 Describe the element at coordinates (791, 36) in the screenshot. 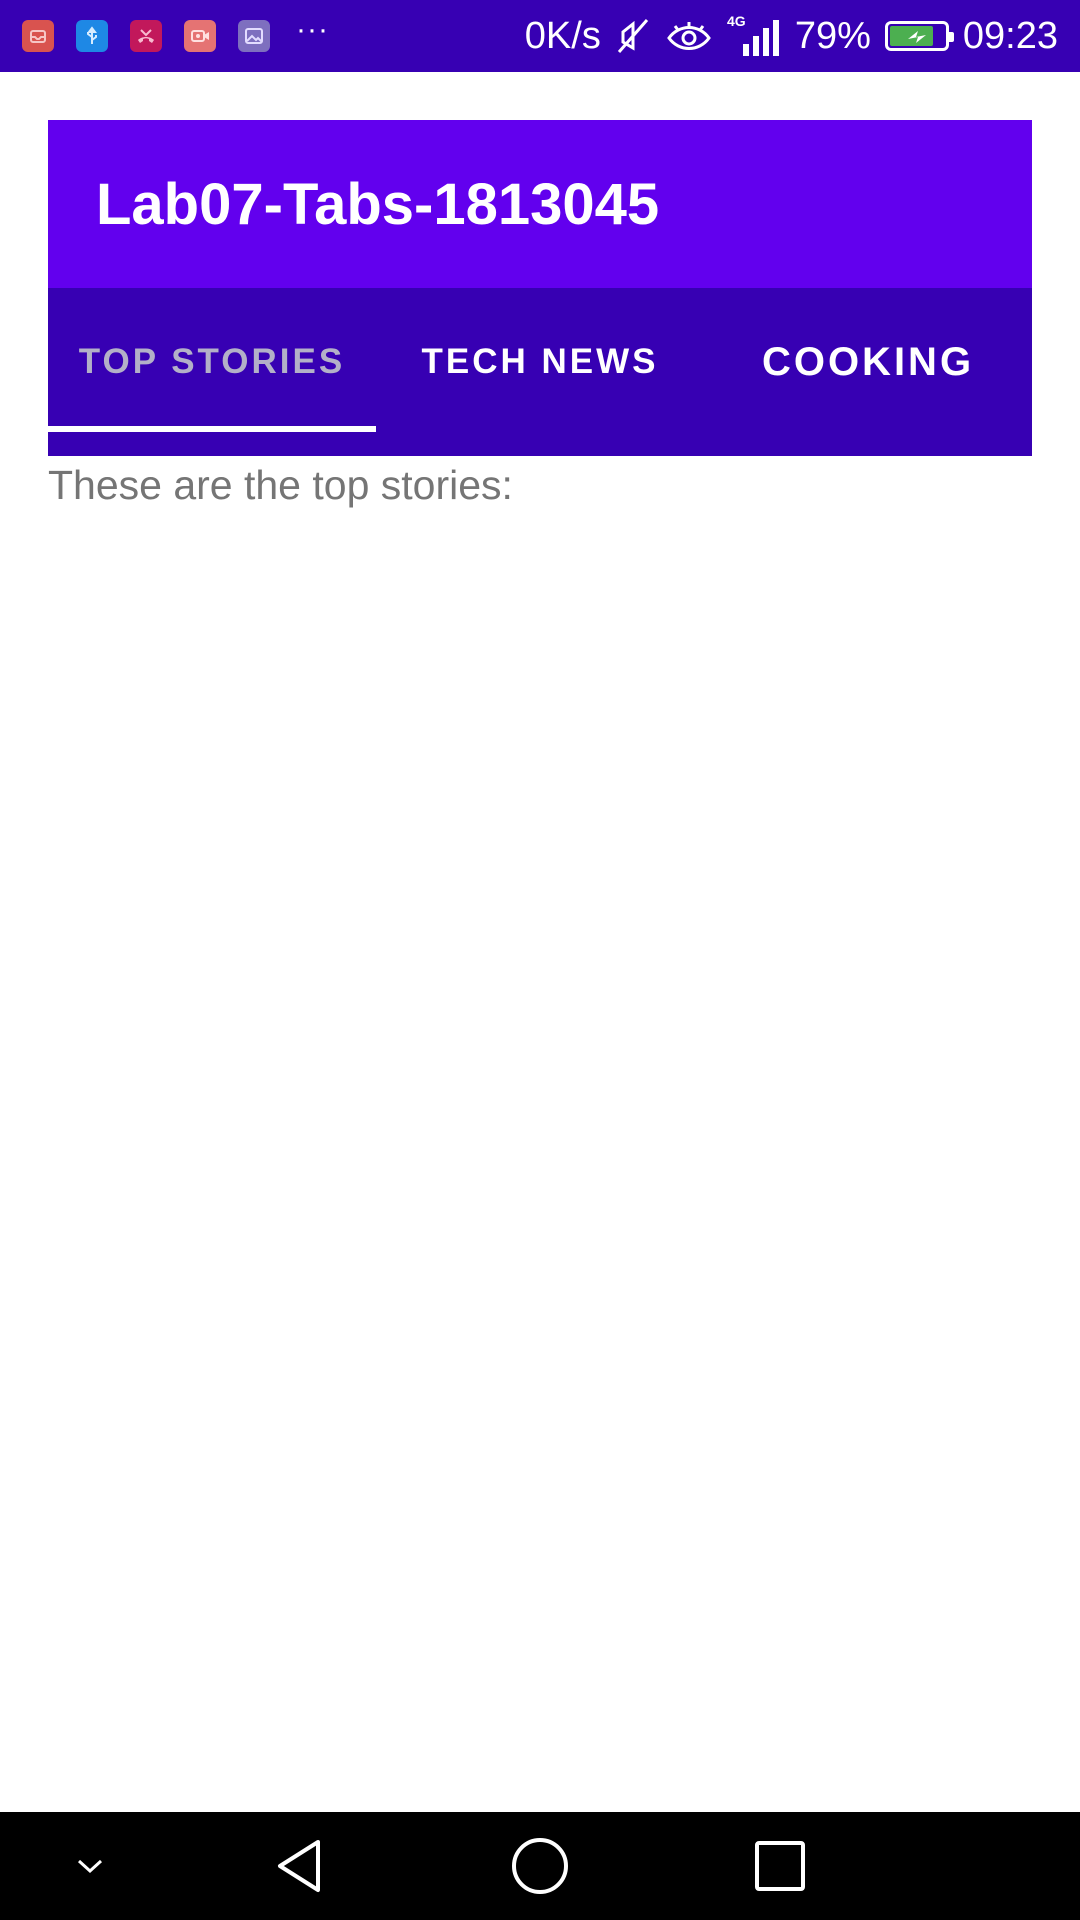

I see `status-indicators: 0K/s 4G 79% 09:23` at that location.